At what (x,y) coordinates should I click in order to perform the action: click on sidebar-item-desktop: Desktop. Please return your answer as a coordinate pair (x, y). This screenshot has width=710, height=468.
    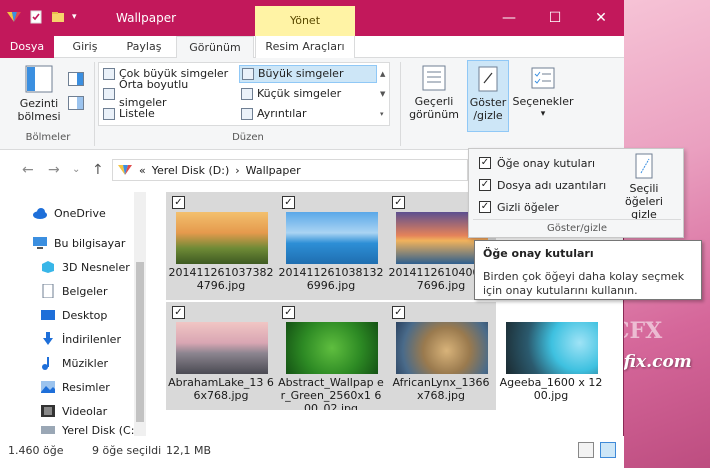
    Looking at the image, I should click on (73, 315).